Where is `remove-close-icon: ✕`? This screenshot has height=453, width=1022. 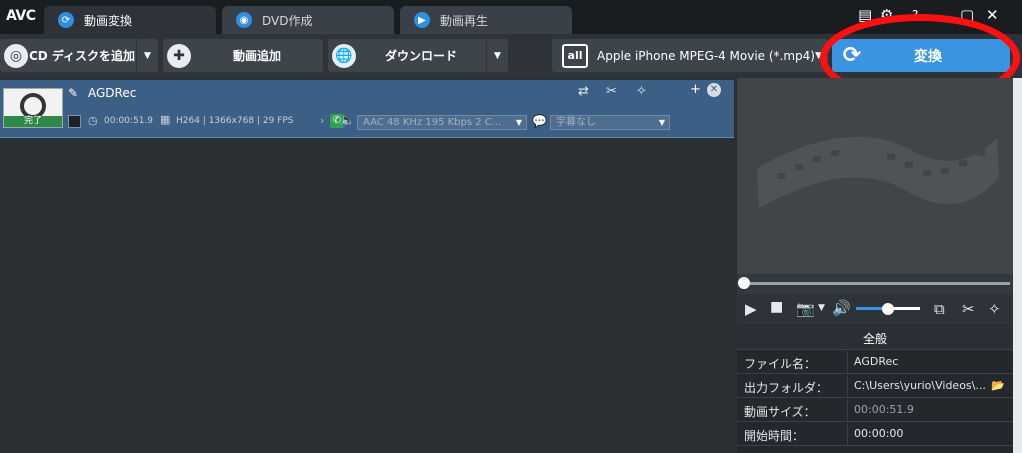
remove-close-icon: ✕ is located at coordinates (714, 90).